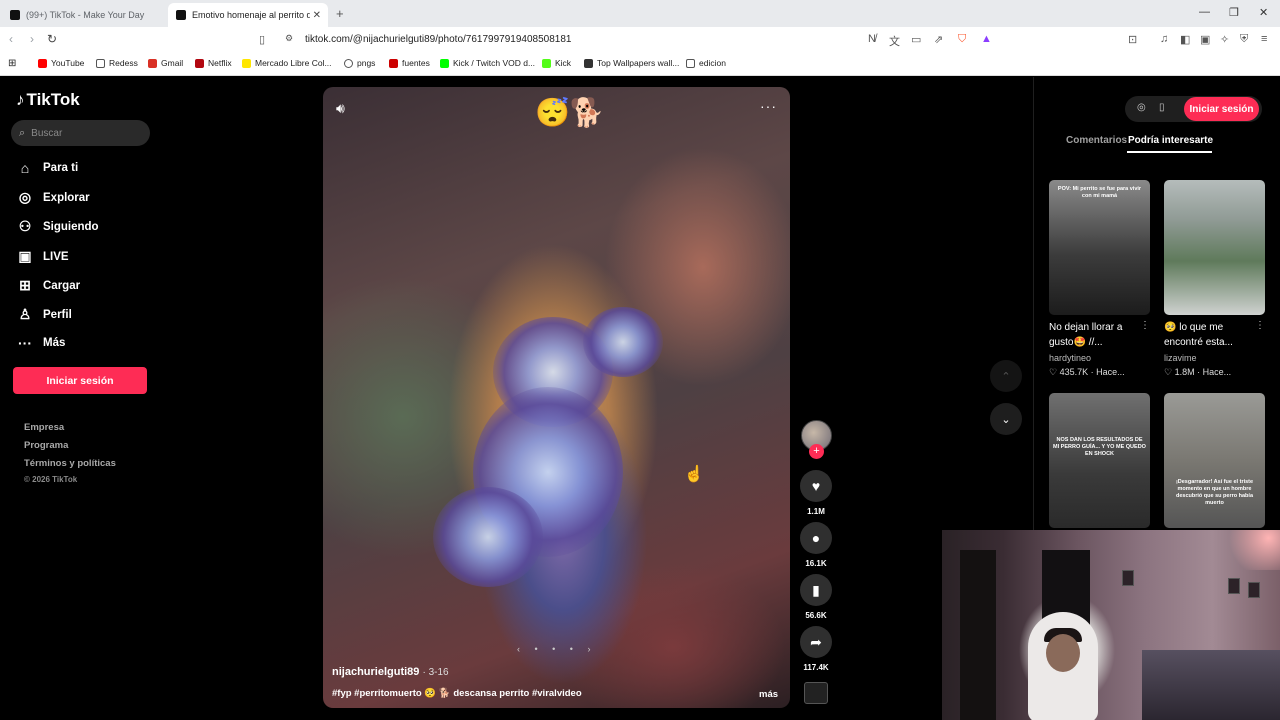 The width and height of the screenshot is (1280, 720). I want to click on active-tab-indicator, so click(1169, 152).